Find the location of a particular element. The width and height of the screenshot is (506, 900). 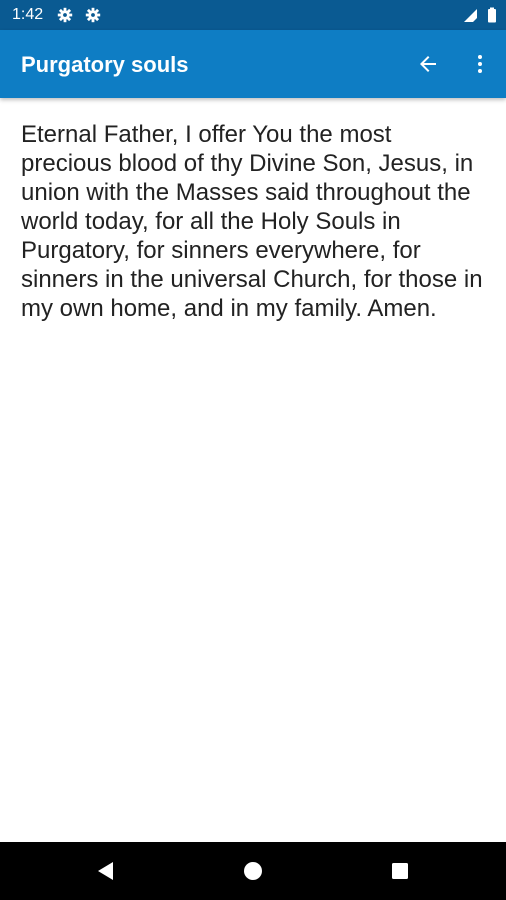

recents-square-icon is located at coordinates (400, 871).